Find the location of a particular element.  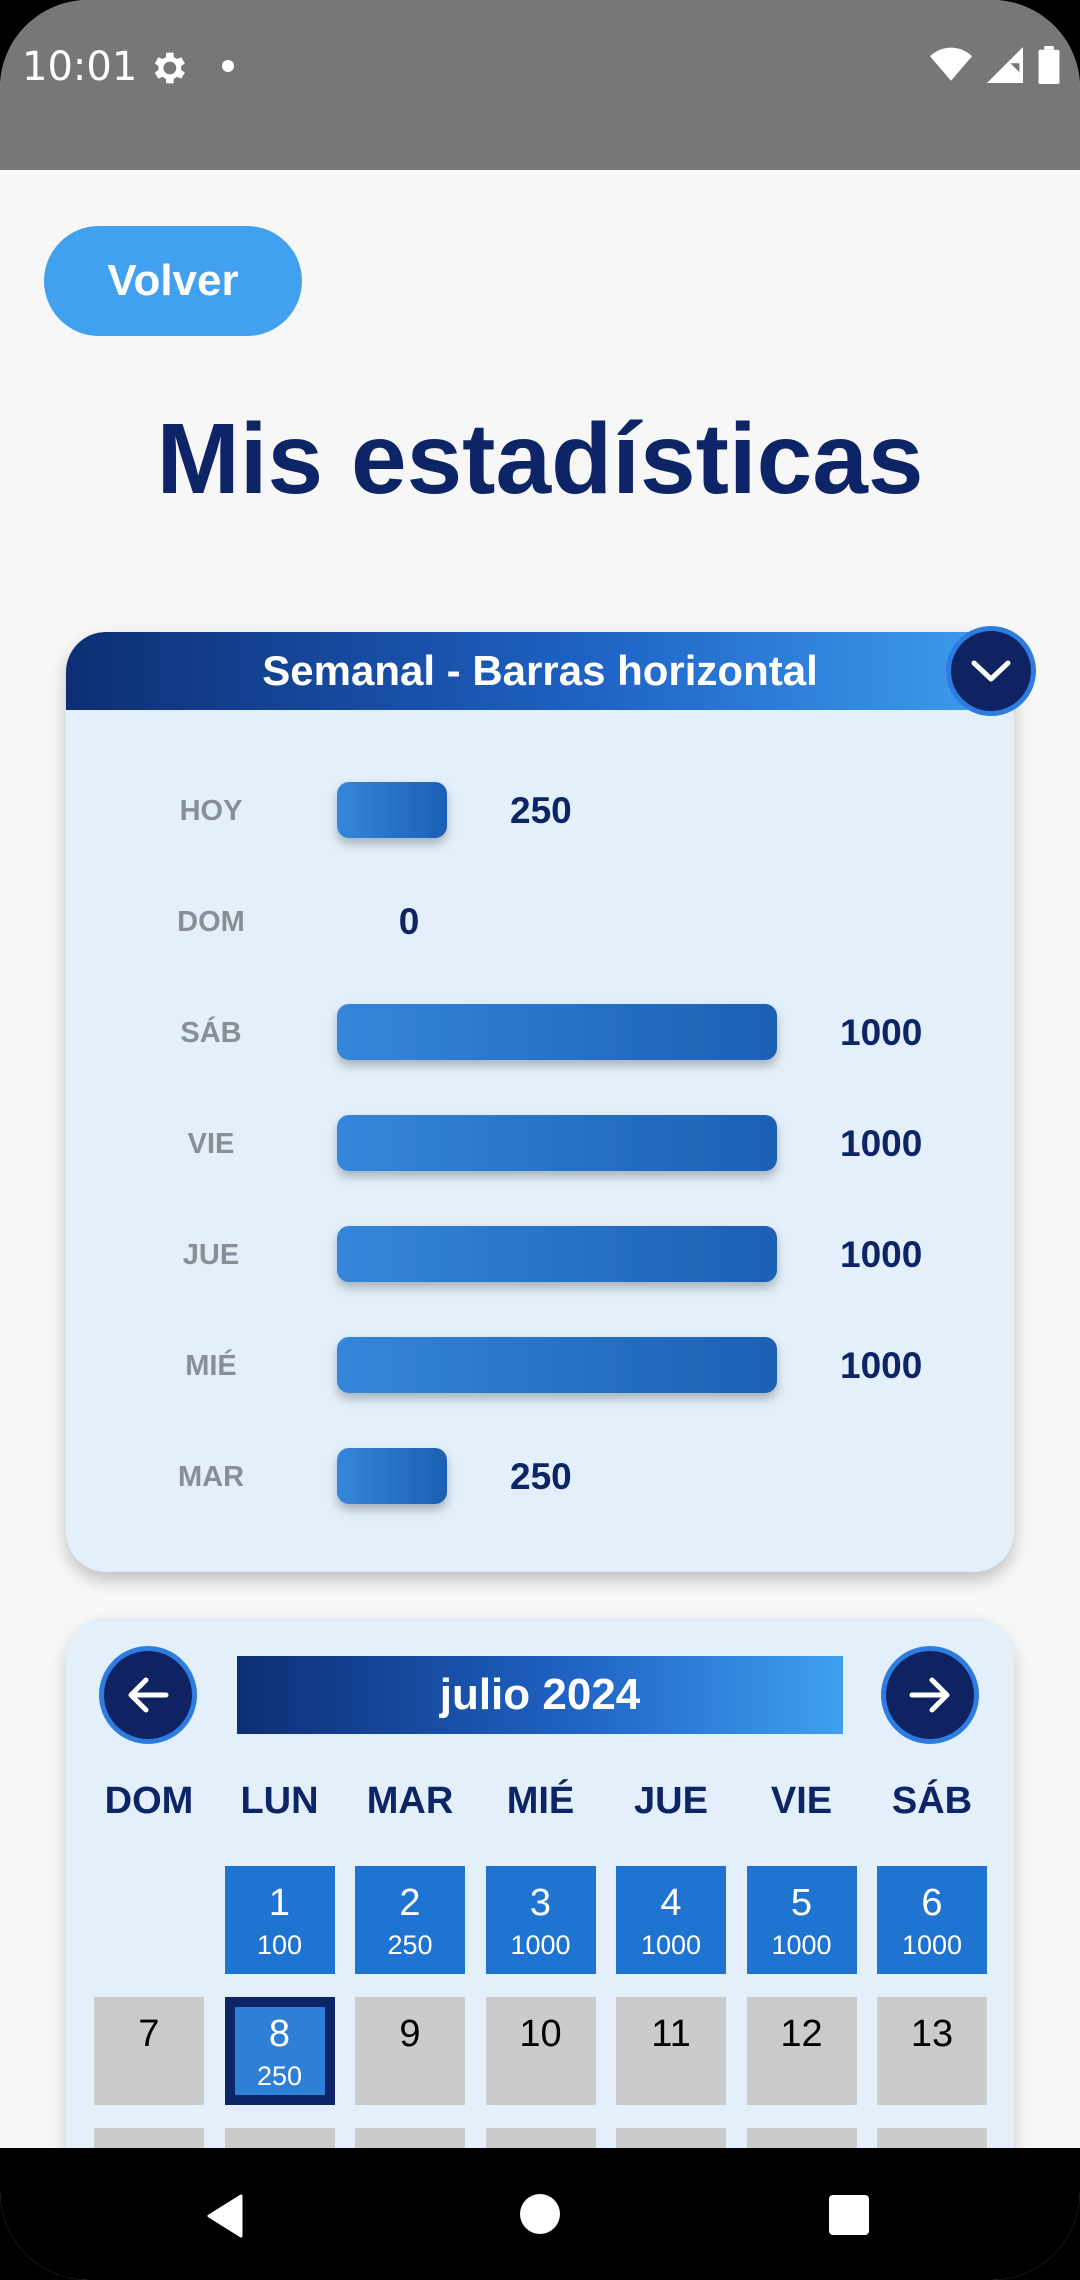

bar-category-label: JUE is located at coordinates (211, 1255).